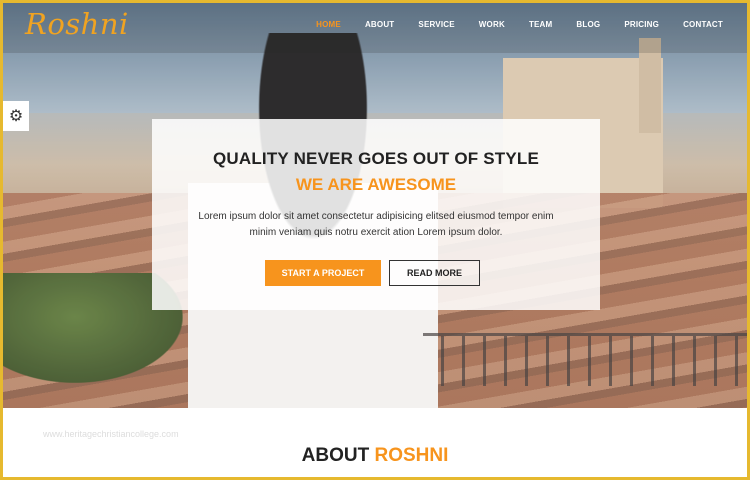 The height and width of the screenshot is (480, 750). I want to click on about-heading-prefix: ABOUT, so click(335, 455).